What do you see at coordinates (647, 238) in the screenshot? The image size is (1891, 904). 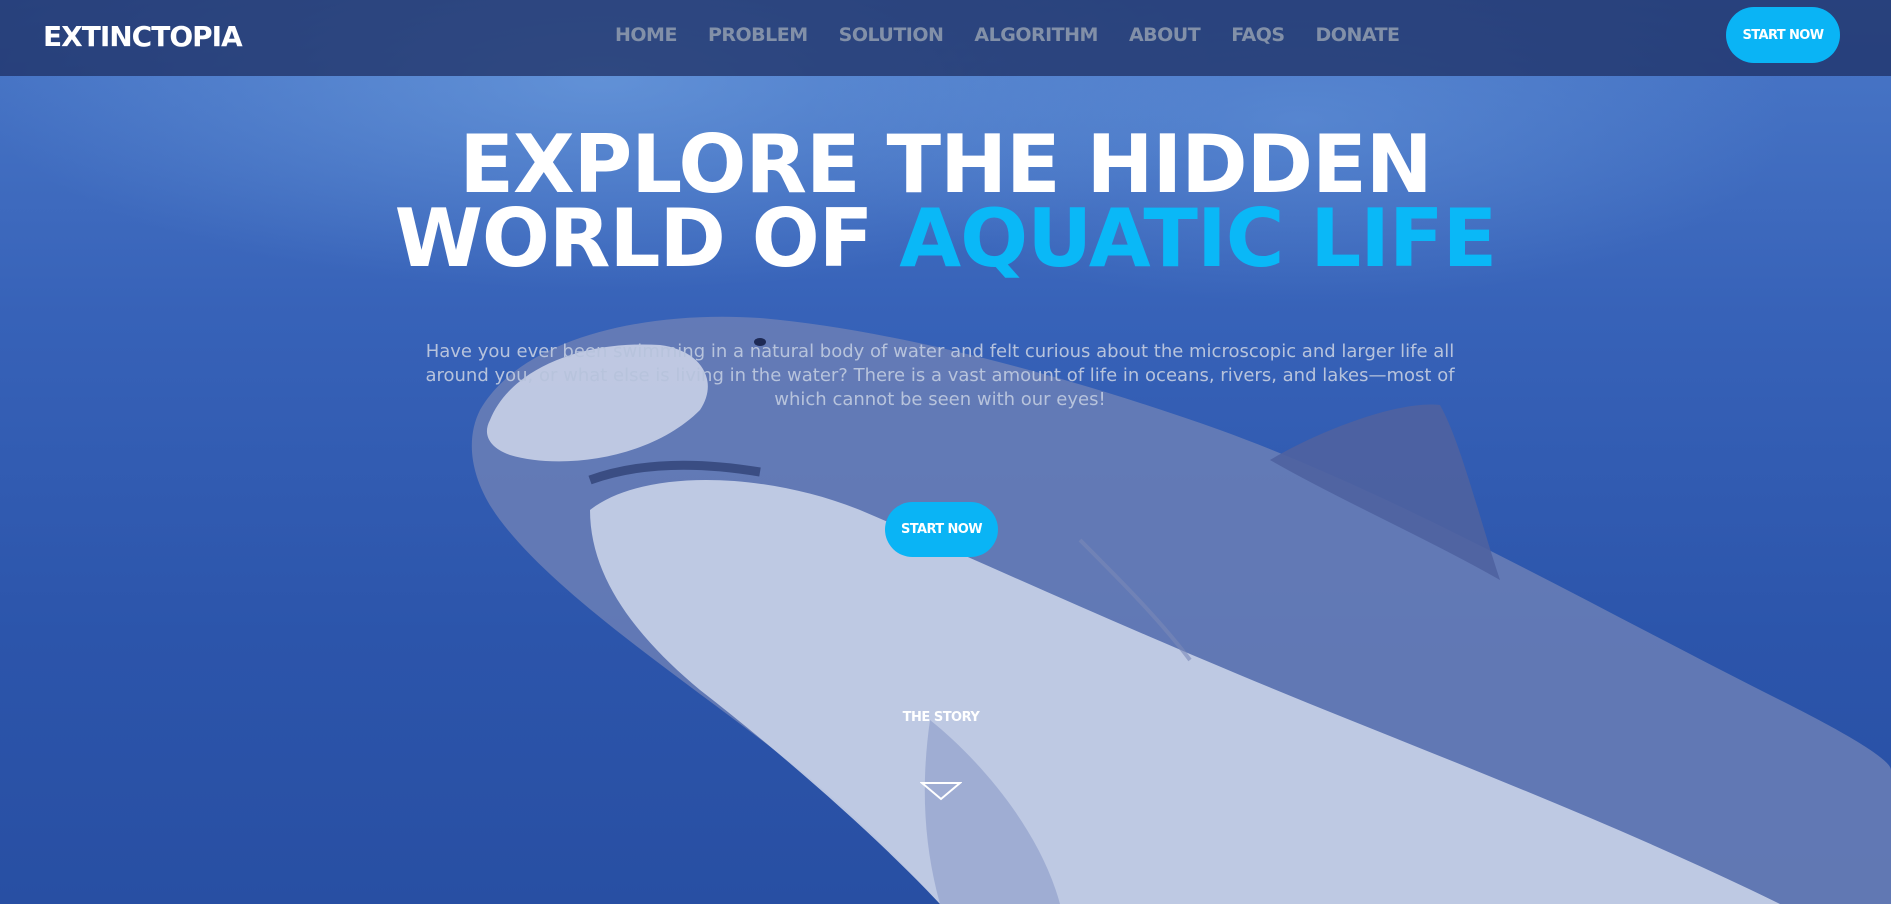 I see `headline-line-2-prefix: WORLD OF` at bounding box center [647, 238].